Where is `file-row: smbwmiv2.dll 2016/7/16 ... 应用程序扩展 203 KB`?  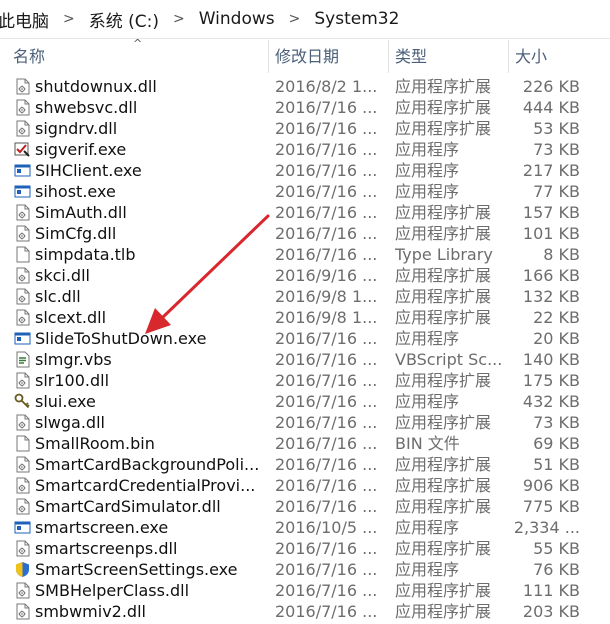 file-row: smbwmiv2.dll 2016/7/16 ... 应用程序扩展 203 KB is located at coordinates (305, 611).